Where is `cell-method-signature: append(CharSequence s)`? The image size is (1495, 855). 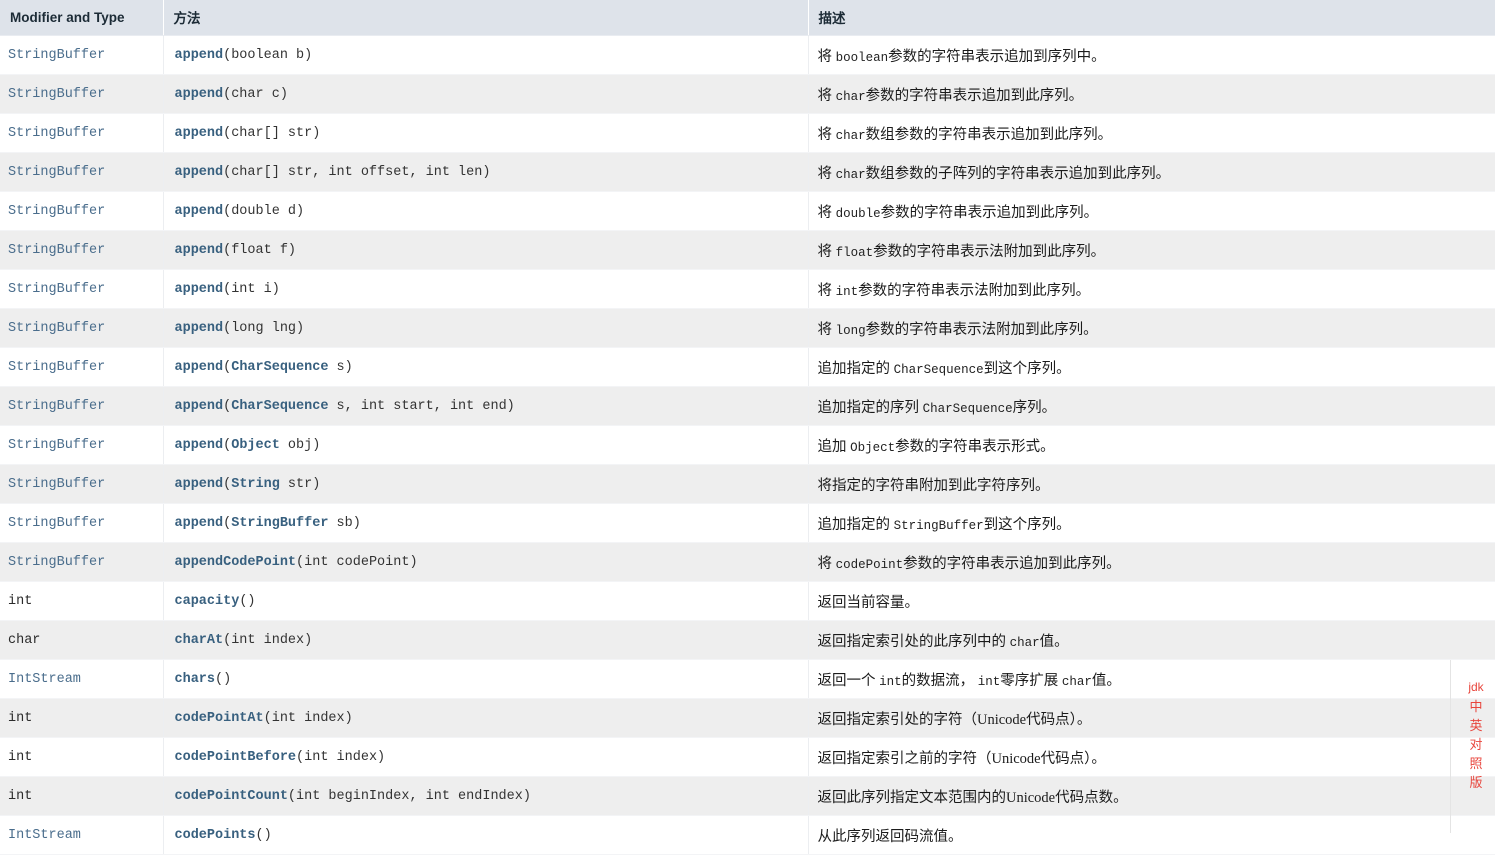 cell-method-signature: append(CharSequence s) is located at coordinates (486, 367).